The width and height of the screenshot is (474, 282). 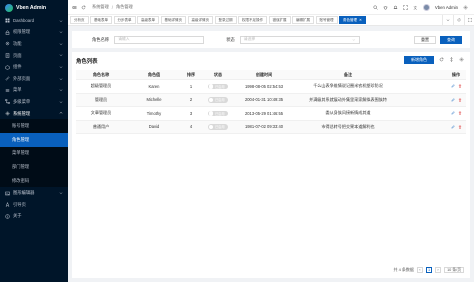 I want to click on brand-name: Vben Admin, so click(x=31, y=7).